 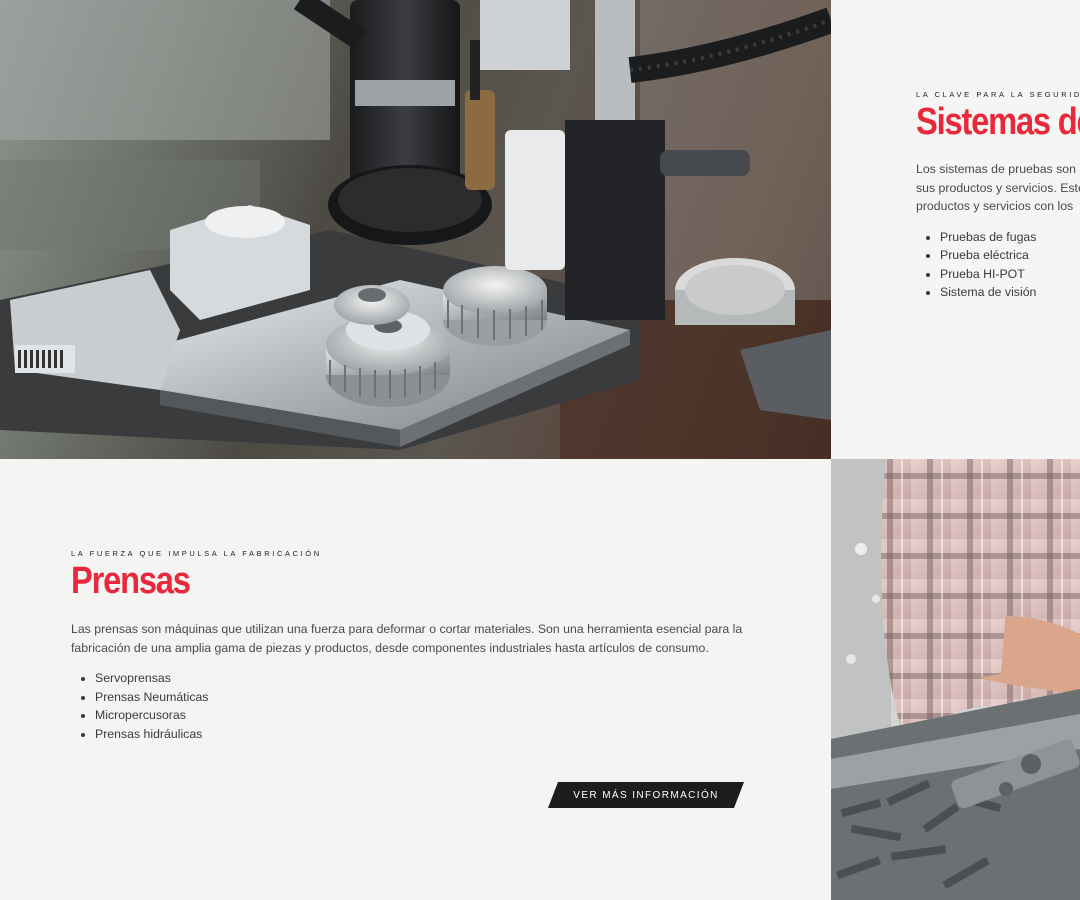 I want to click on worker-photo, so click(x=955, y=679).